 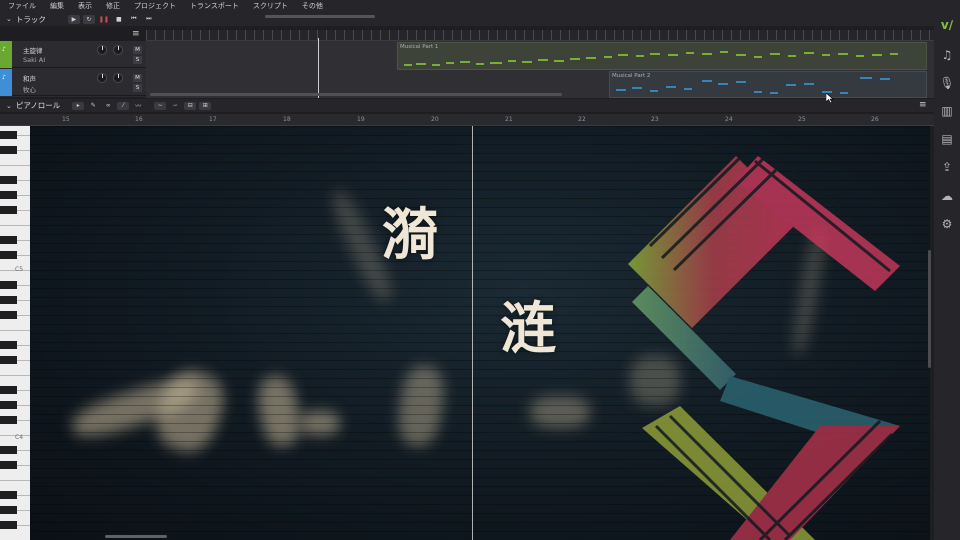 What do you see at coordinates (947, 25) in the screenshot?
I see `synthv-logo-icon: ⅴ∕` at bounding box center [947, 25].